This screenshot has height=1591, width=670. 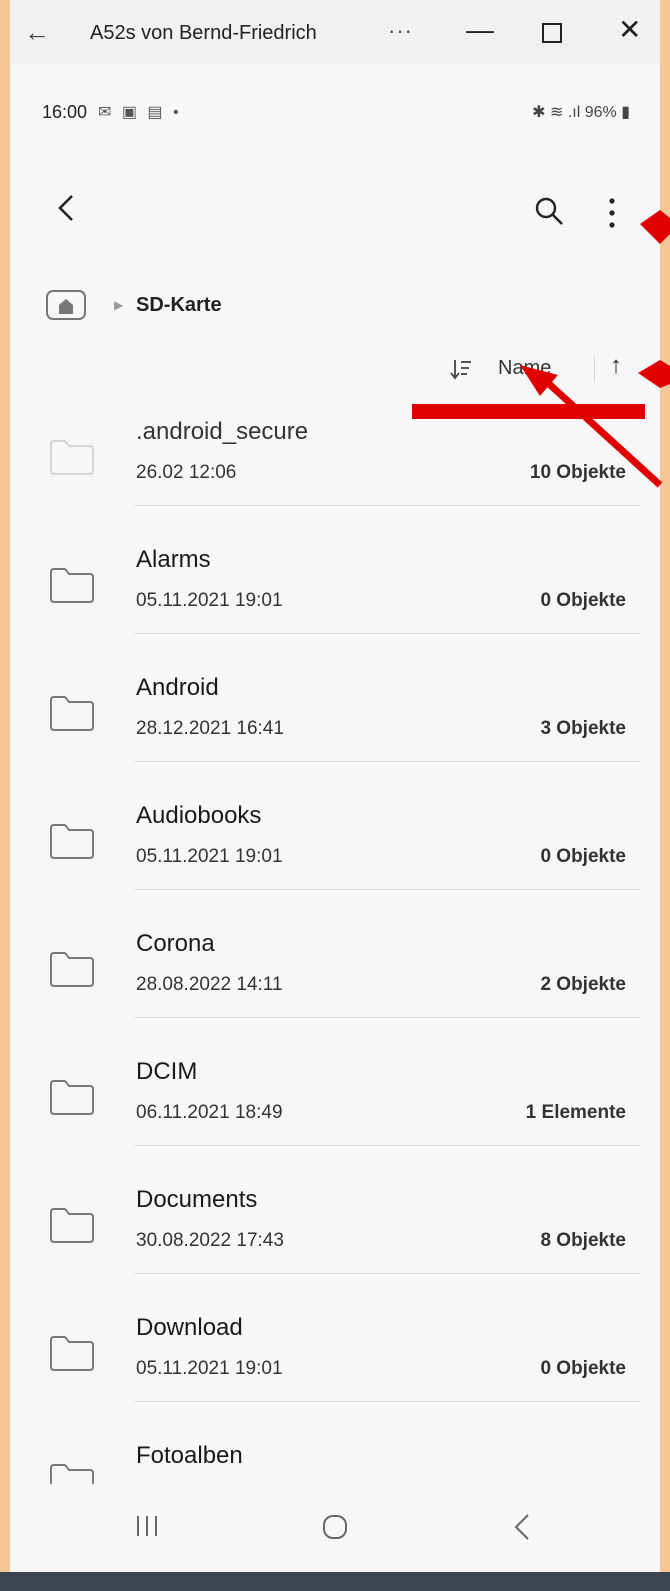 I want to click on status-time: 16:00, so click(x=65, y=112).